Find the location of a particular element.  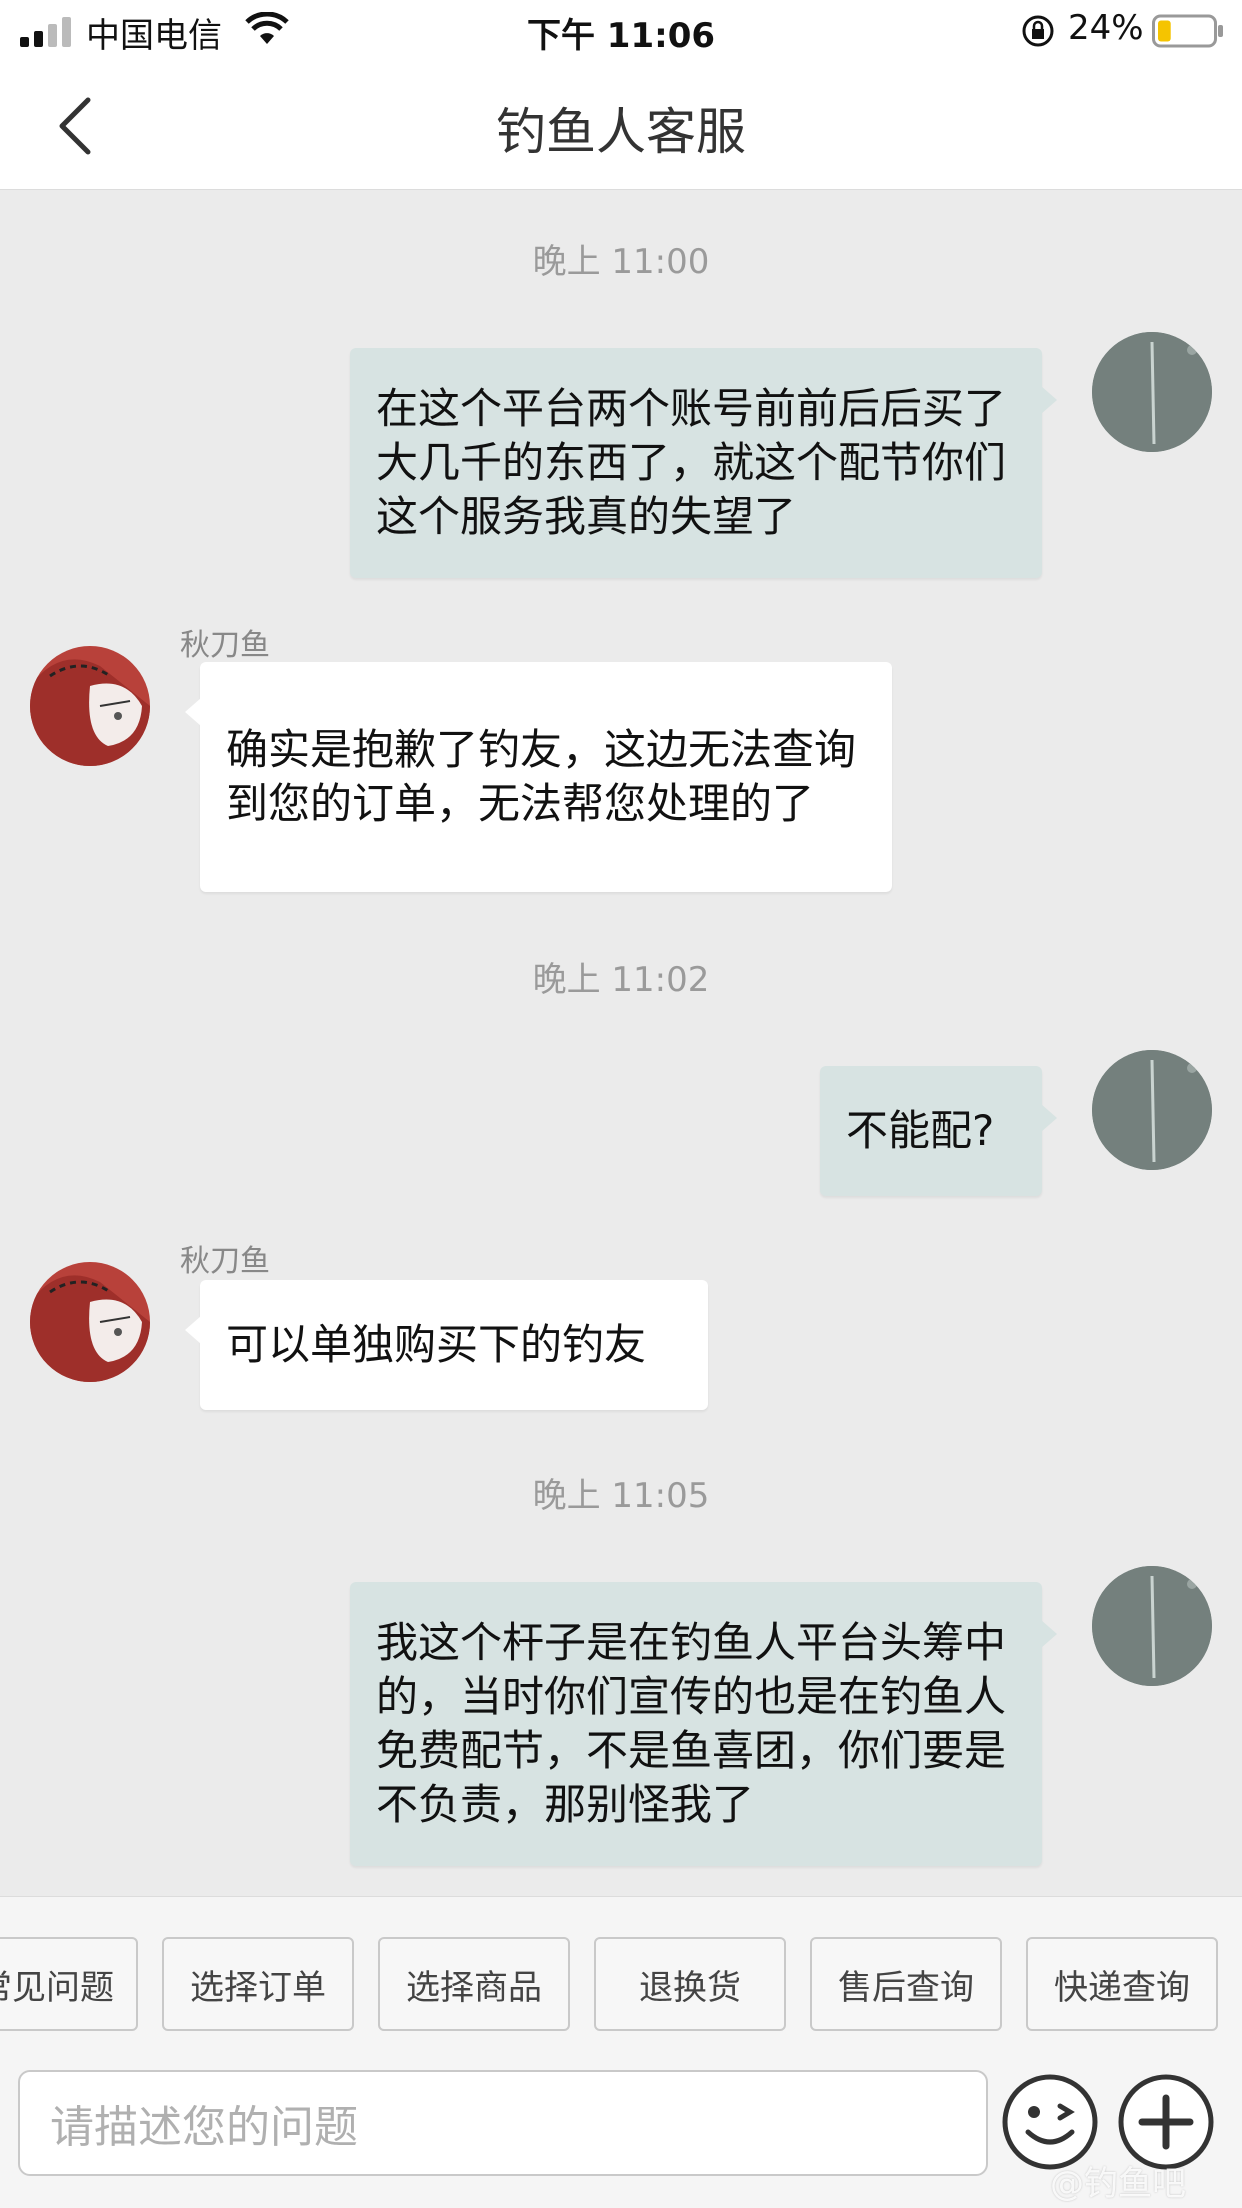

nav-header: 钓鱼人客服 is located at coordinates (621, 126).